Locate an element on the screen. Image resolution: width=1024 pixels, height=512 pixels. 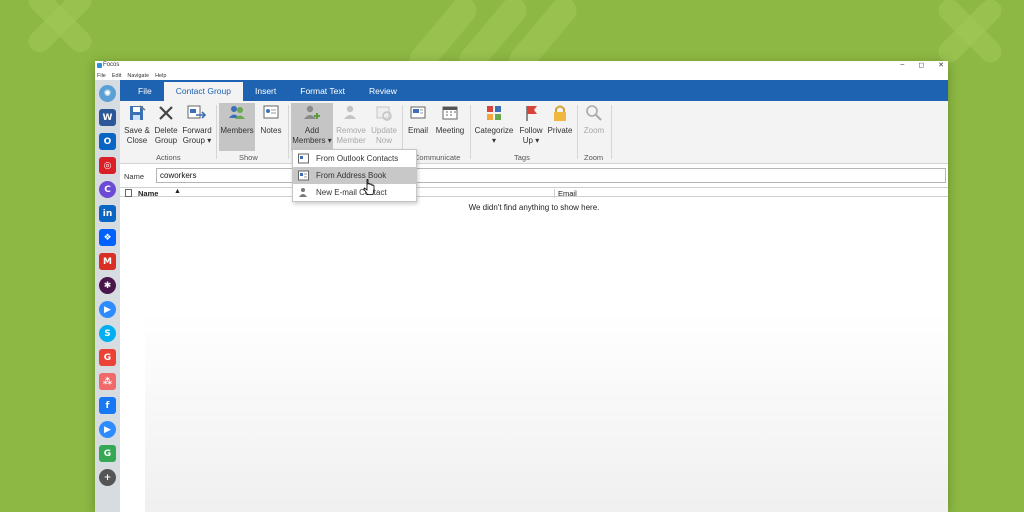
categorize-button: Categorize ▾ is located at coordinates (494, 127).